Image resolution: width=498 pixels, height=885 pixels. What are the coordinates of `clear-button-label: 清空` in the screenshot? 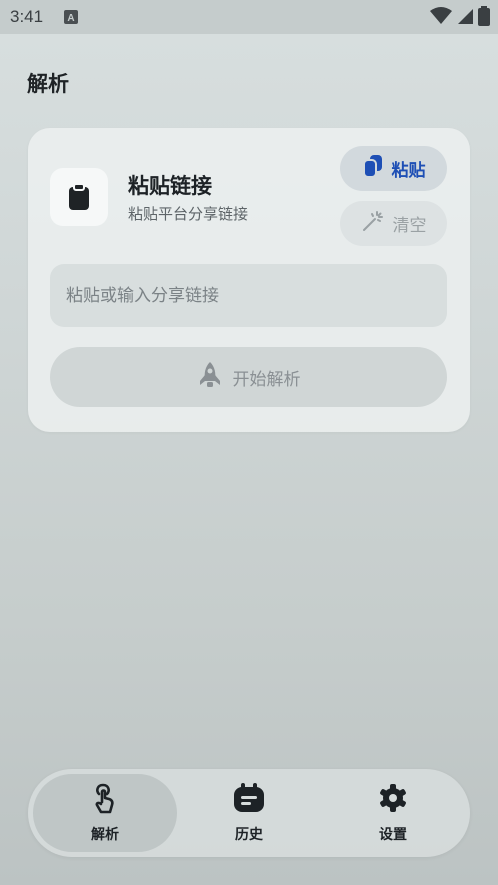 It's located at (409, 226).